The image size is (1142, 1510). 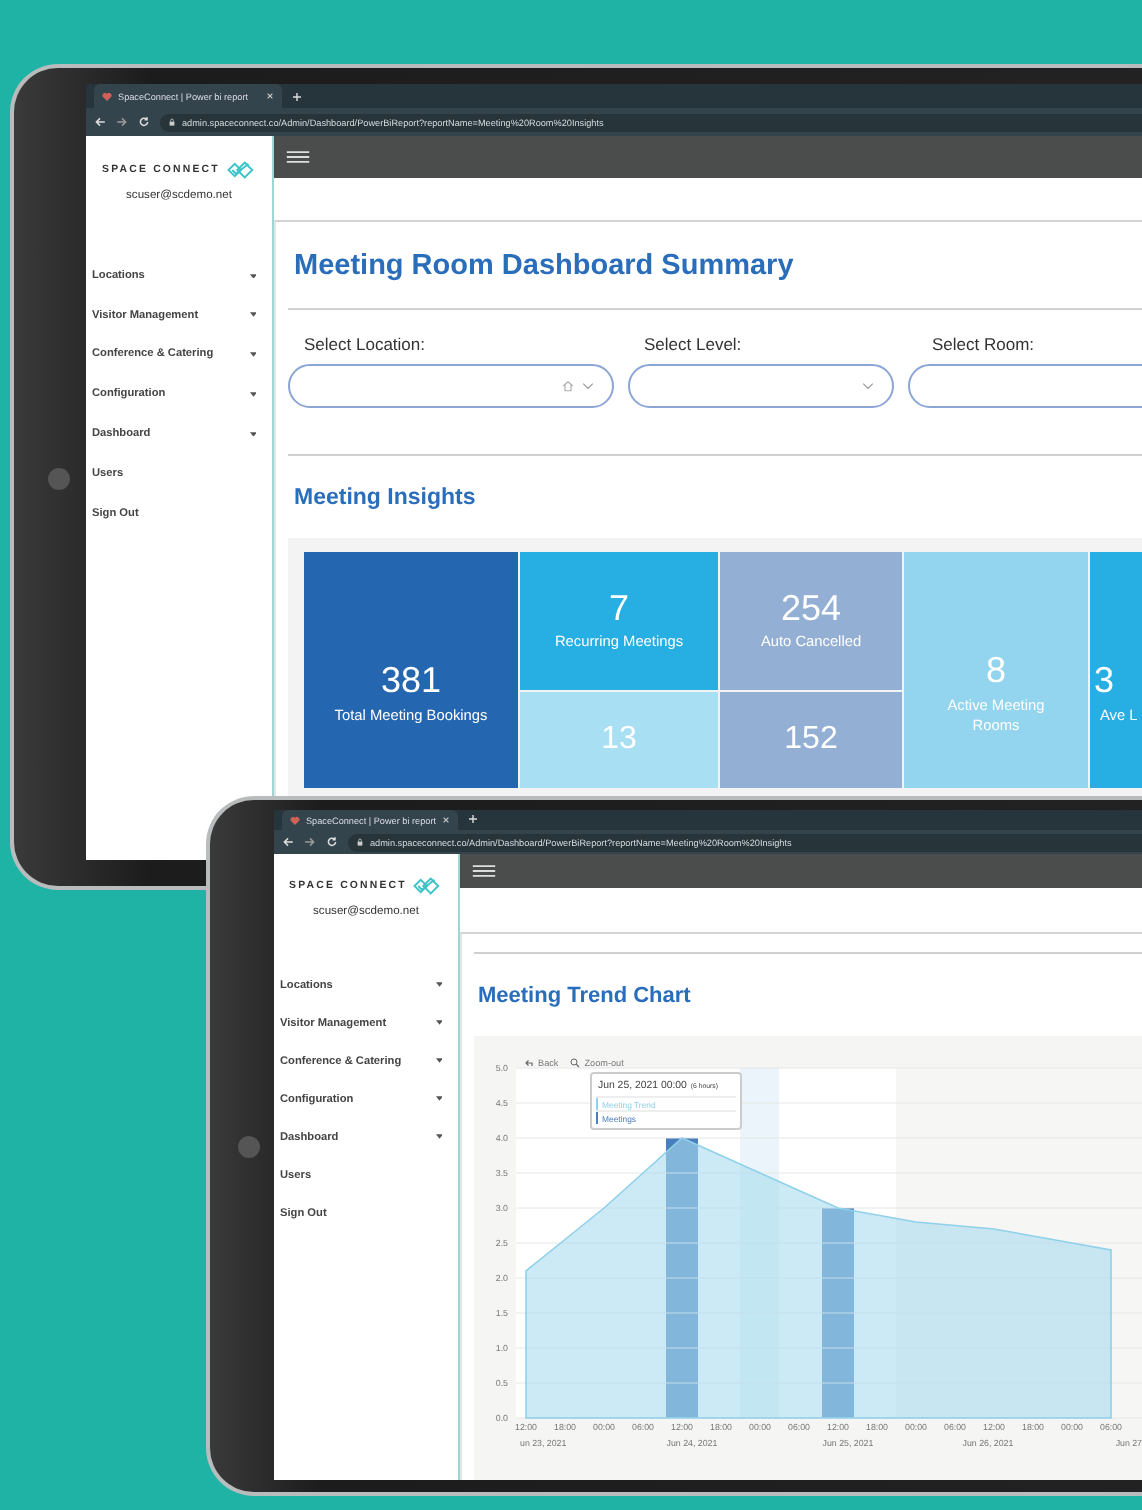 What do you see at coordinates (568, 386) in the screenshot?
I see `home-icon` at bounding box center [568, 386].